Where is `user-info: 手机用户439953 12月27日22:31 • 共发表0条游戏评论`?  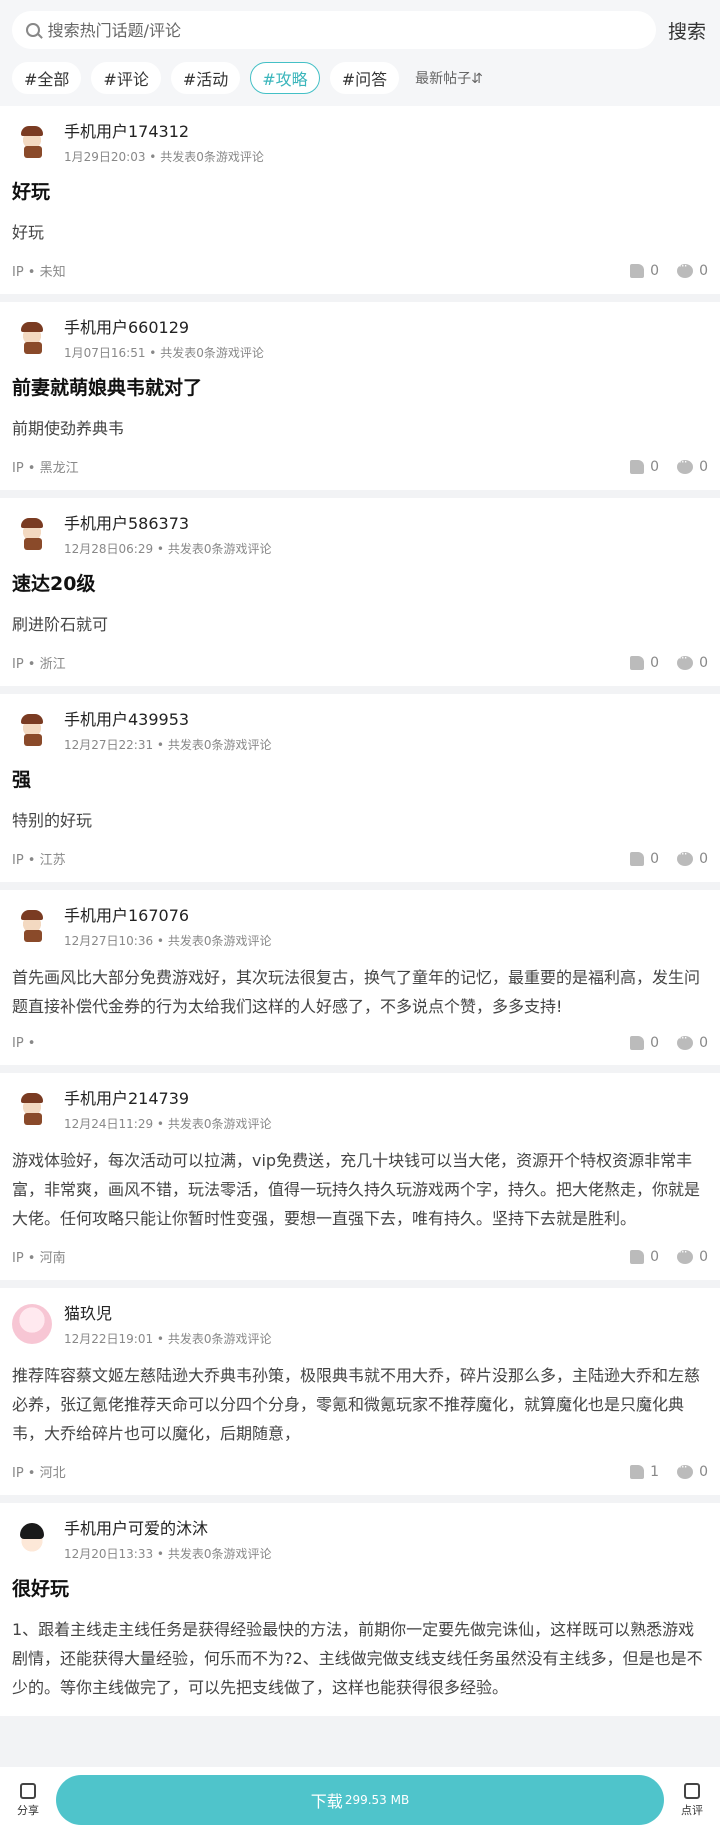 user-info: 手机用户439953 12月27日22:31 • 共发表0条游戏评论 is located at coordinates (167, 729).